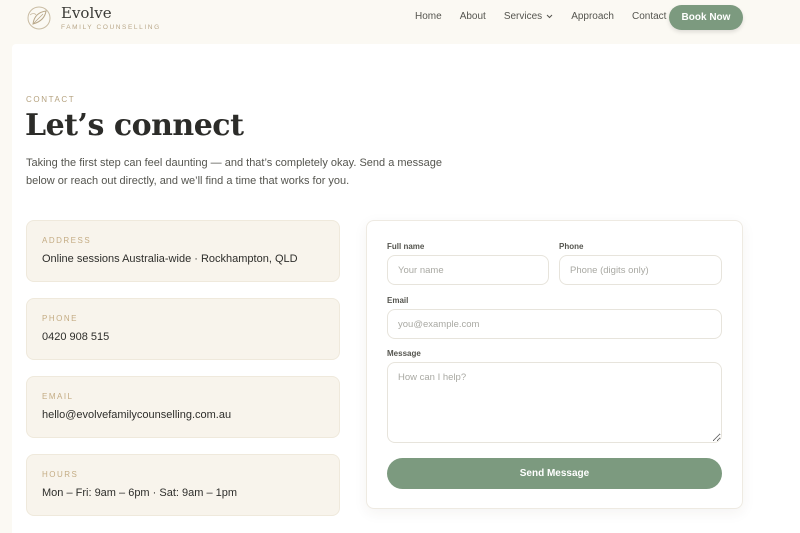  I want to click on address-label: ADDRESS, so click(67, 240).